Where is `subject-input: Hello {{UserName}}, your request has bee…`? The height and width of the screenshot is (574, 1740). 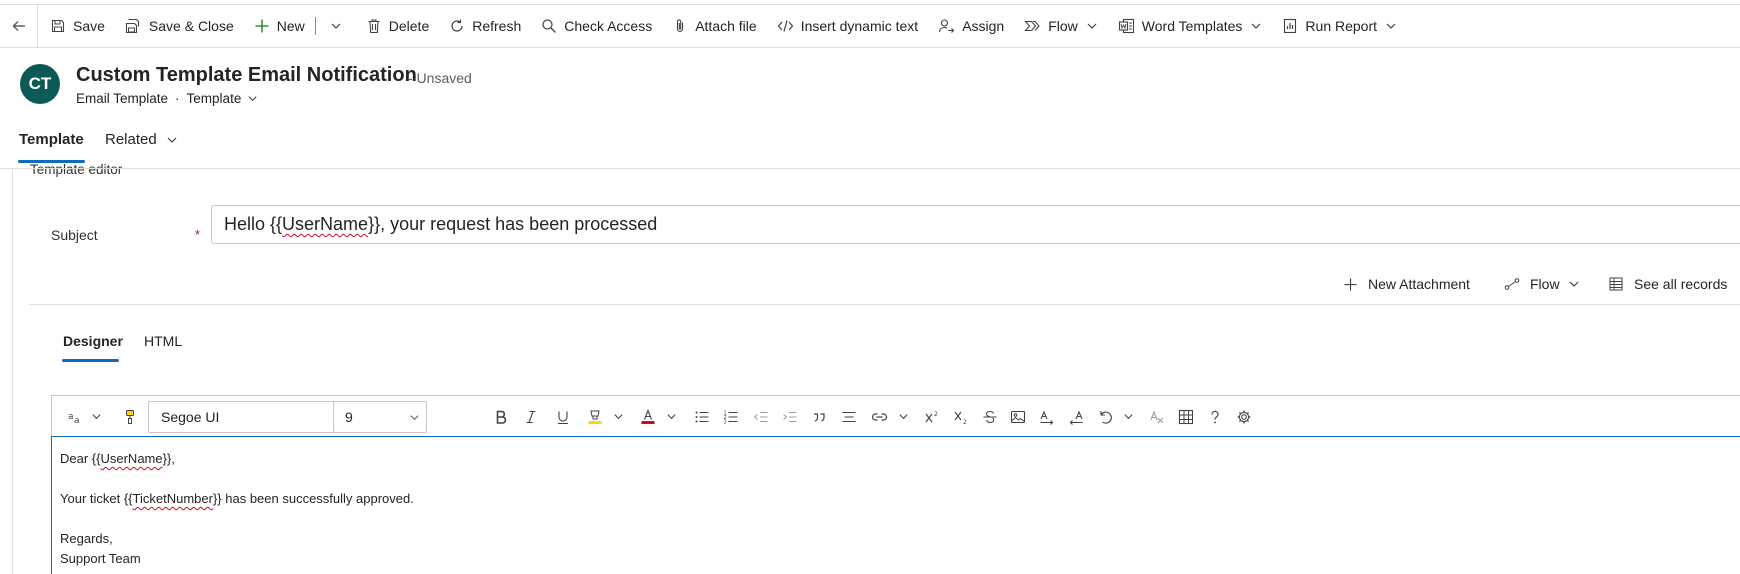 subject-input: Hello {{UserName}}, your request has bee… is located at coordinates (975, 224).